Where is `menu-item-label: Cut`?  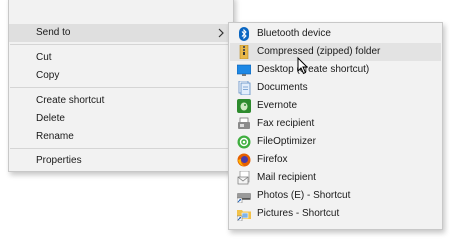 menu-item-label: Cut is located at coordinates (44, 57).